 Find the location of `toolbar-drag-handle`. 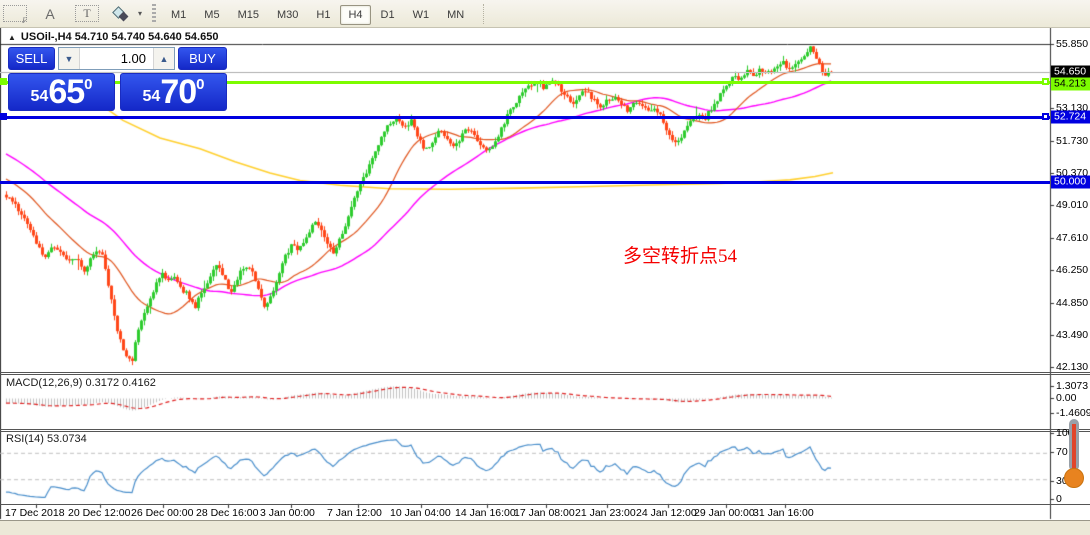

toolbar-drag-handle is located at coordinates (154, 13).